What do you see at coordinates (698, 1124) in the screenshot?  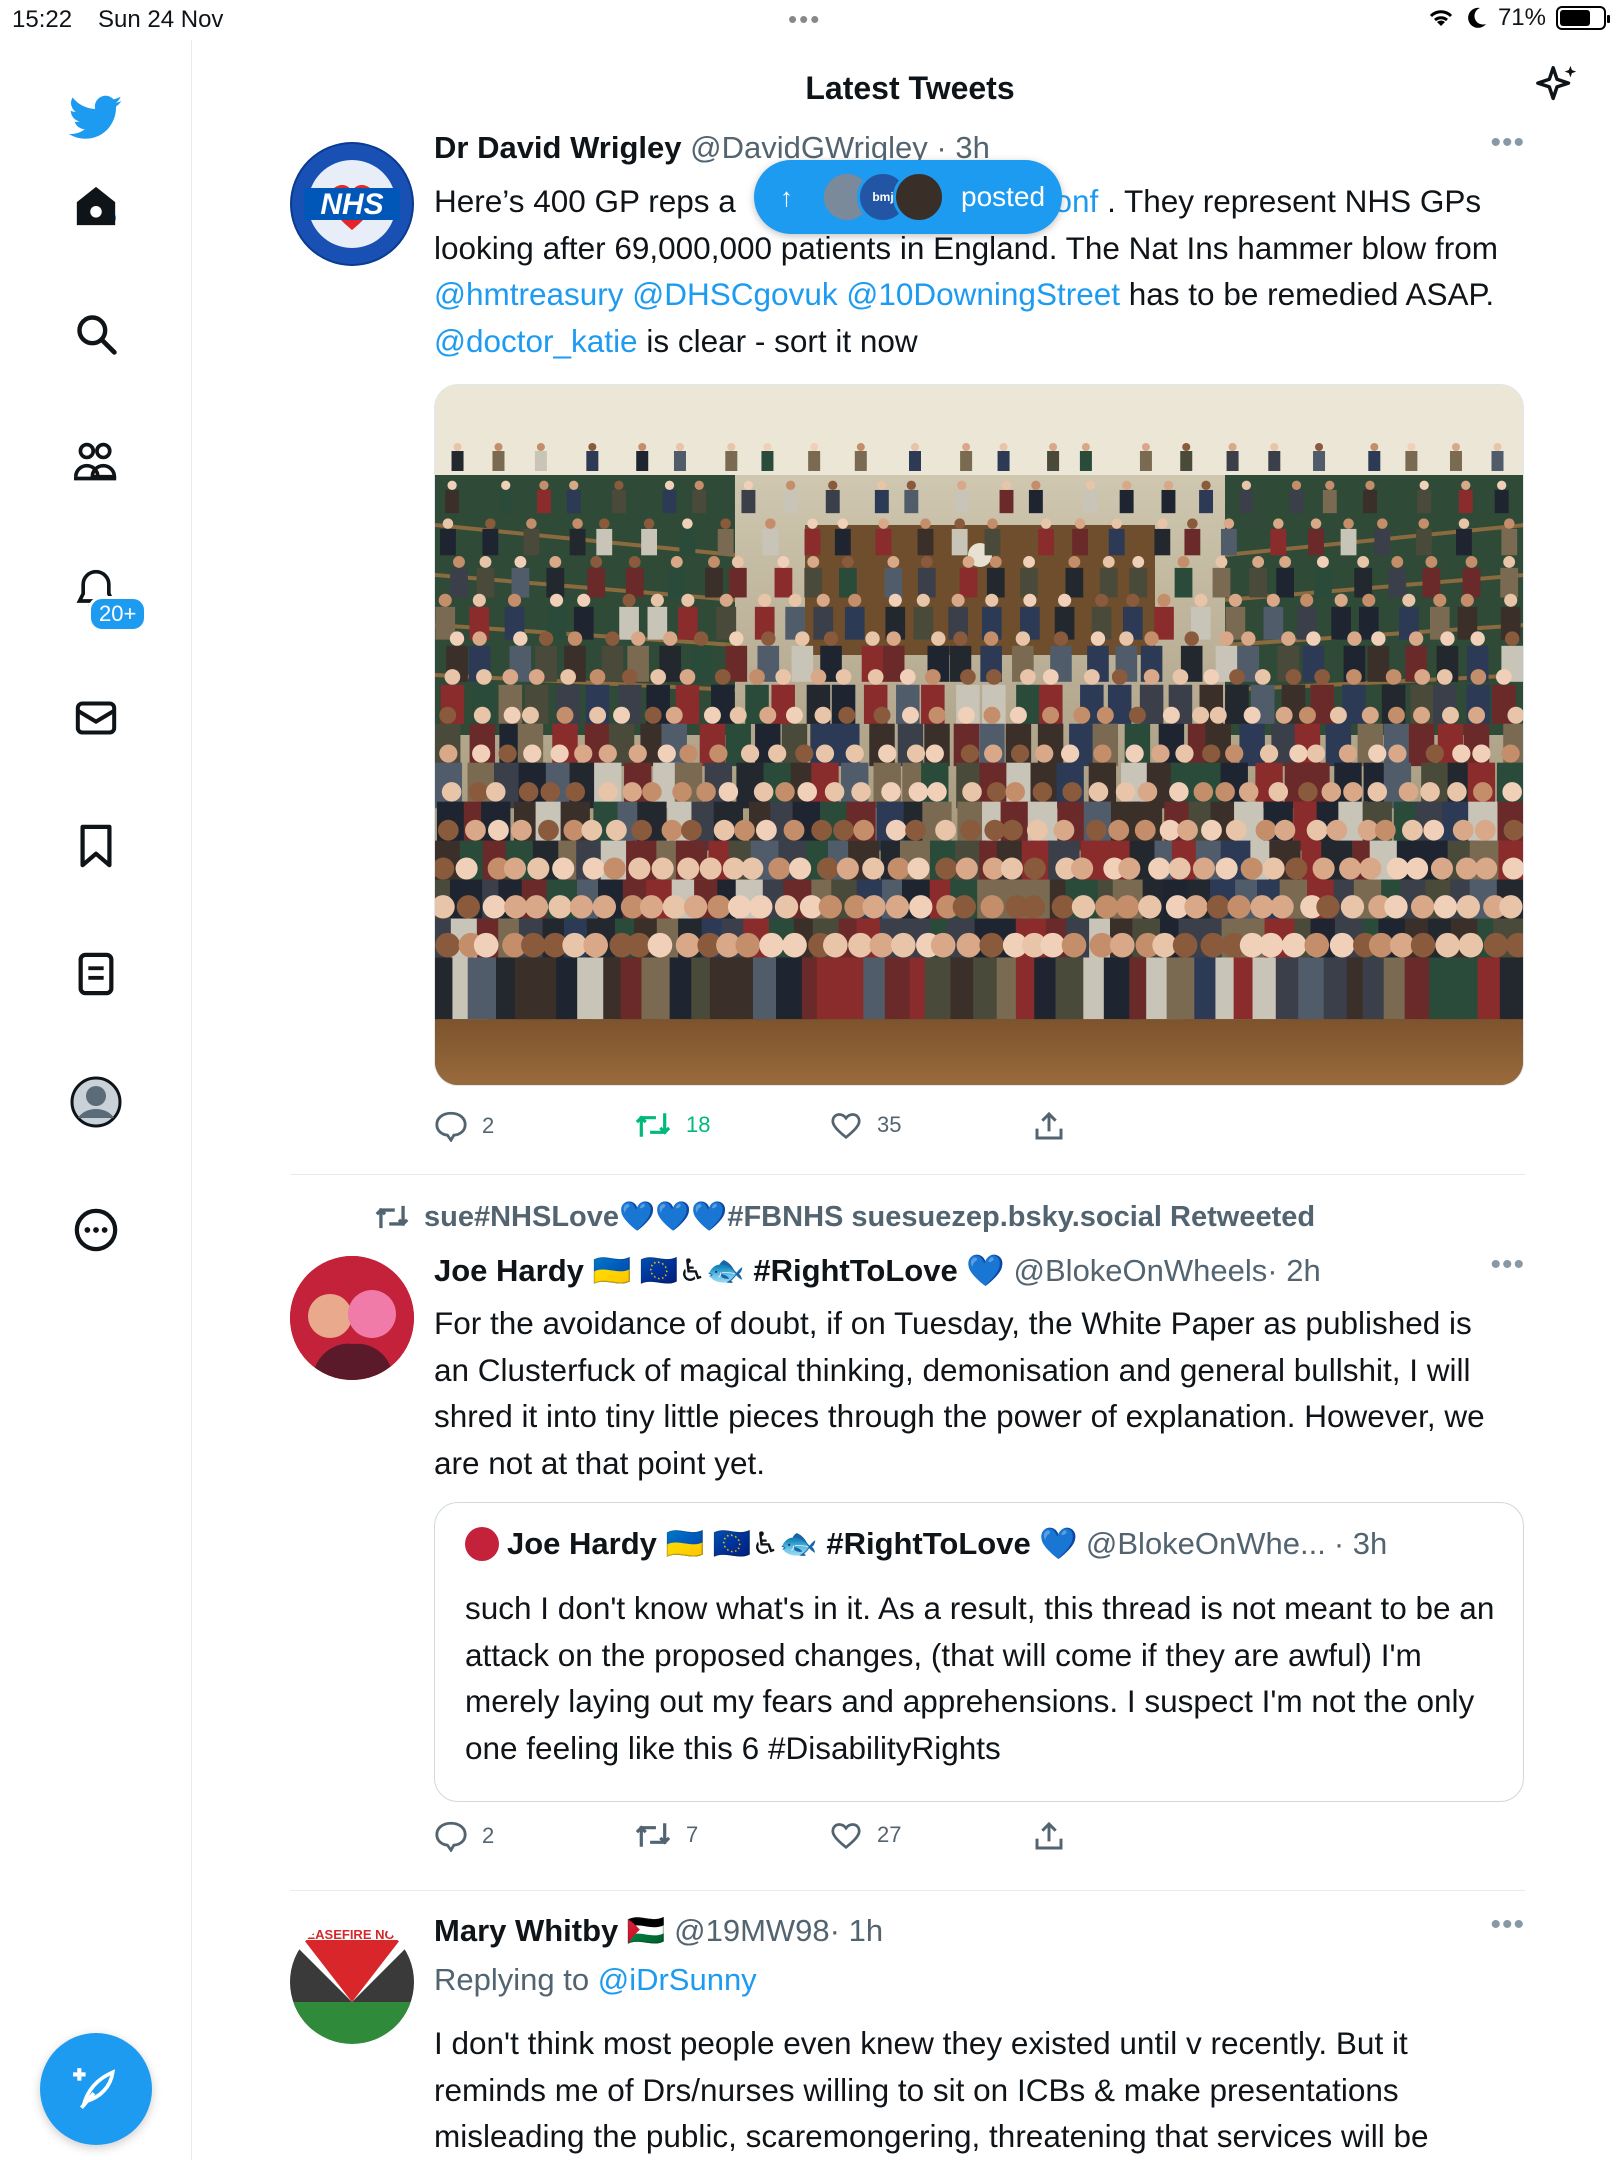 I see `retweet-count: 18` at bounding box center [698, 1124].